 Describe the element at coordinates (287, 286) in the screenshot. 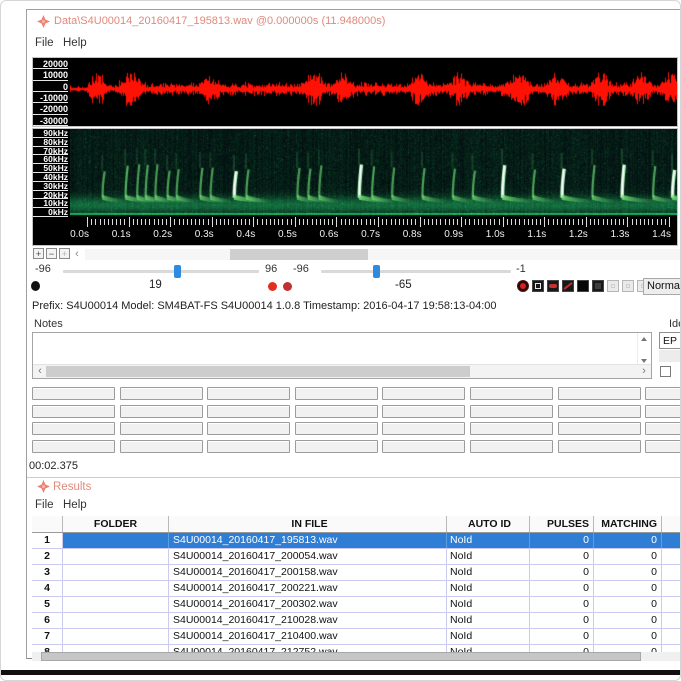

I see `red-marker2-icon` at that location.